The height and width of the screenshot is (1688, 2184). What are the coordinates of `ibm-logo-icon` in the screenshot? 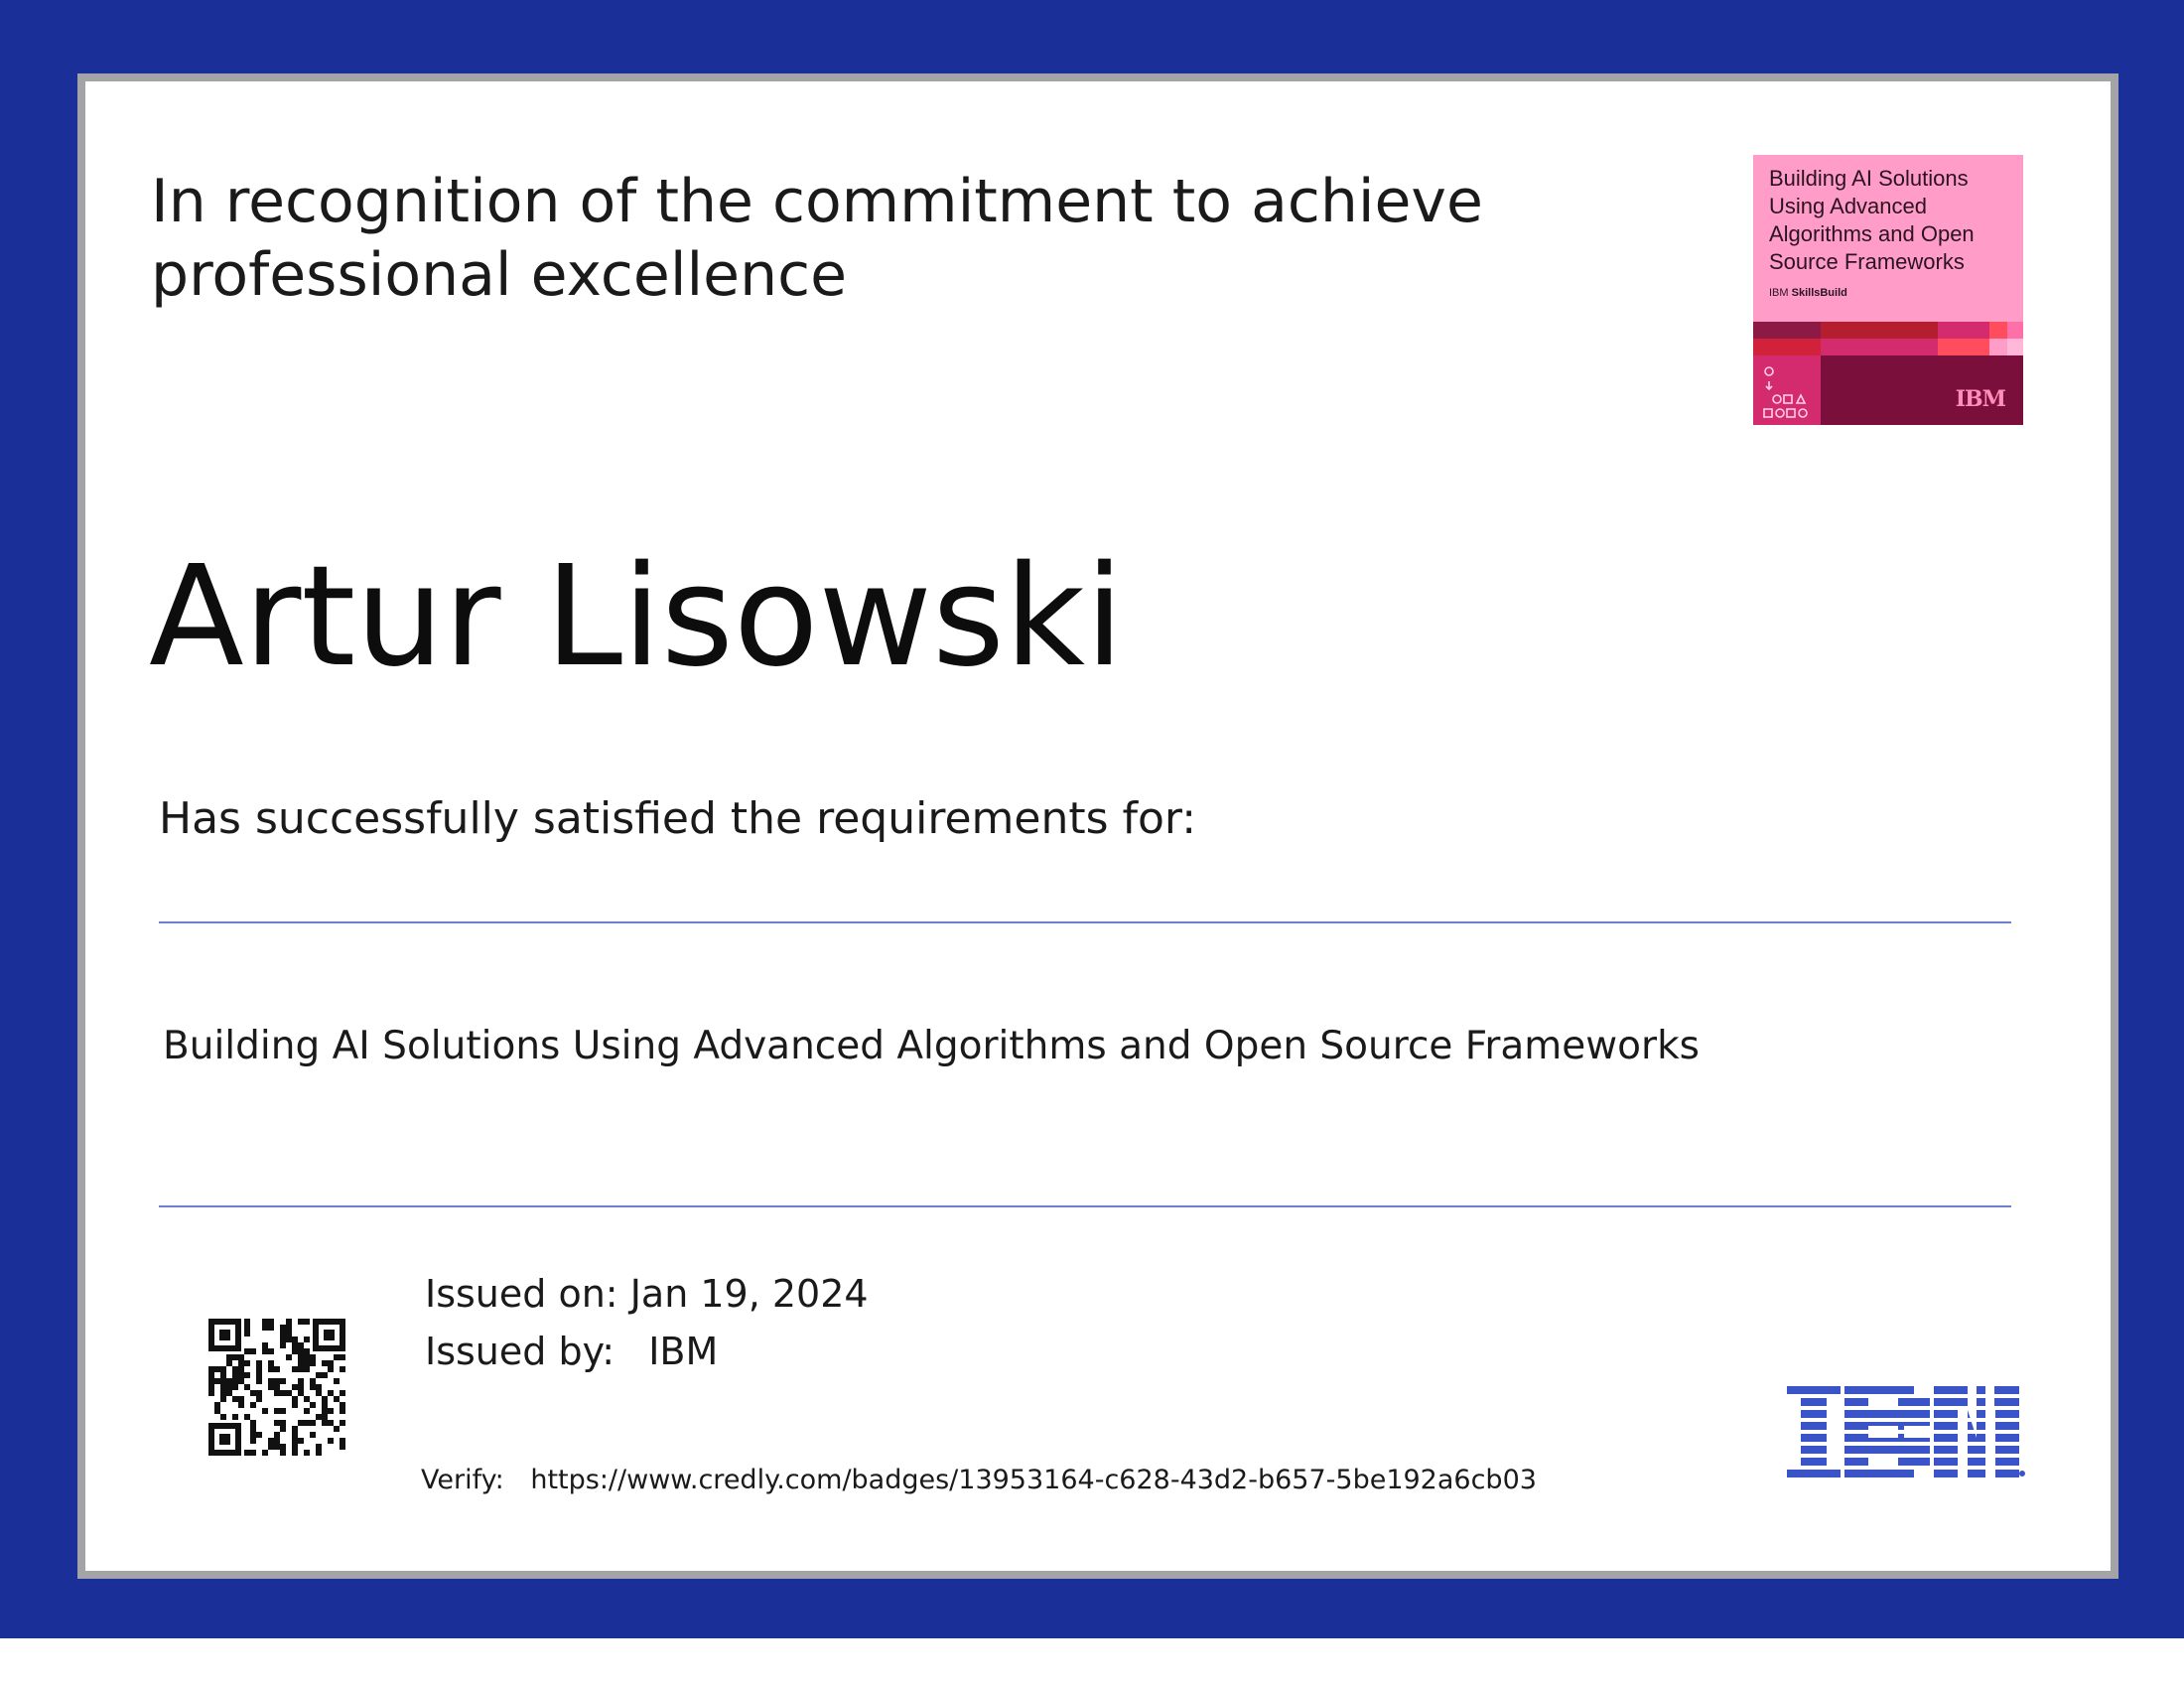 It's located at (1906, 1431).